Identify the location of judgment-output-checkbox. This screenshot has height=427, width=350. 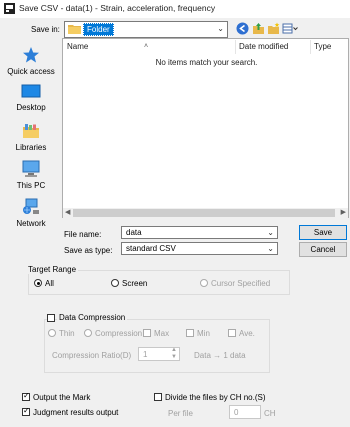
(26, 411).